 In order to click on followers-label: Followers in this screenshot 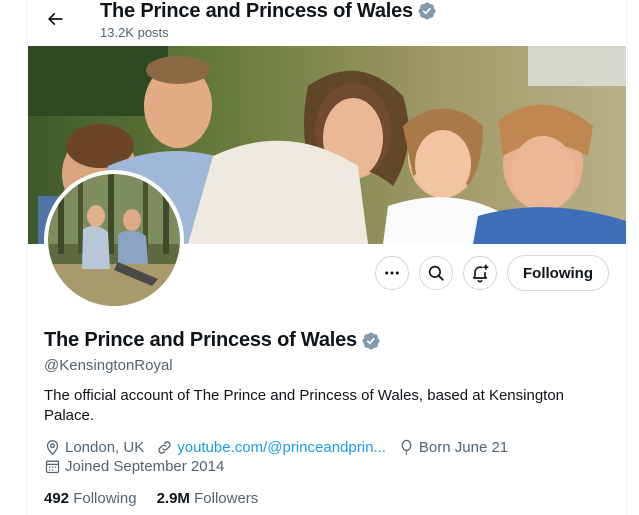, I will do `click(226, 498)`.